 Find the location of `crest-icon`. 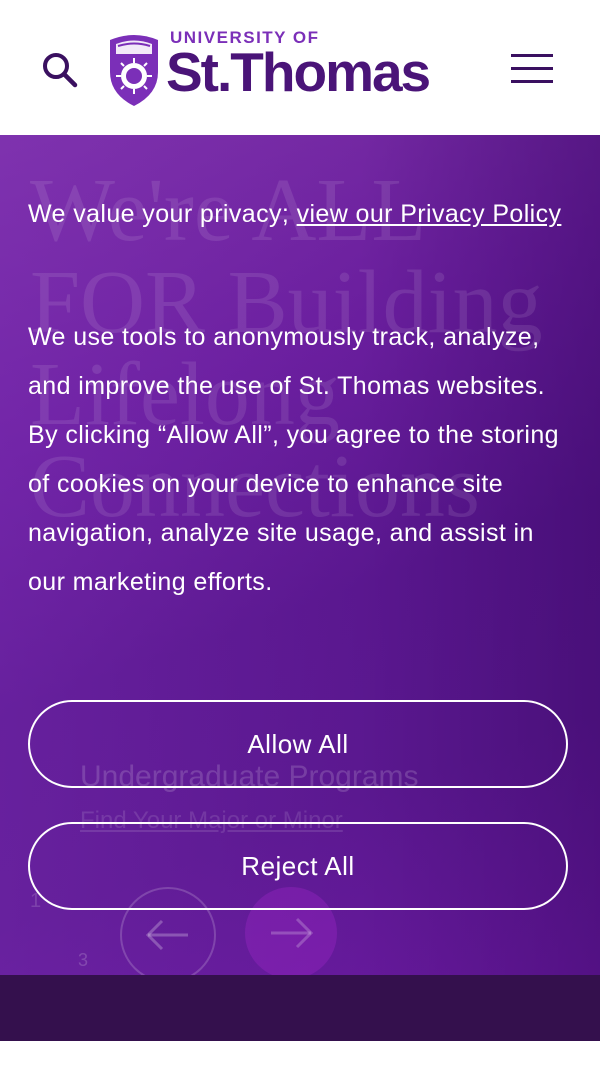

crest-icon is located at coordinates (134, 70).